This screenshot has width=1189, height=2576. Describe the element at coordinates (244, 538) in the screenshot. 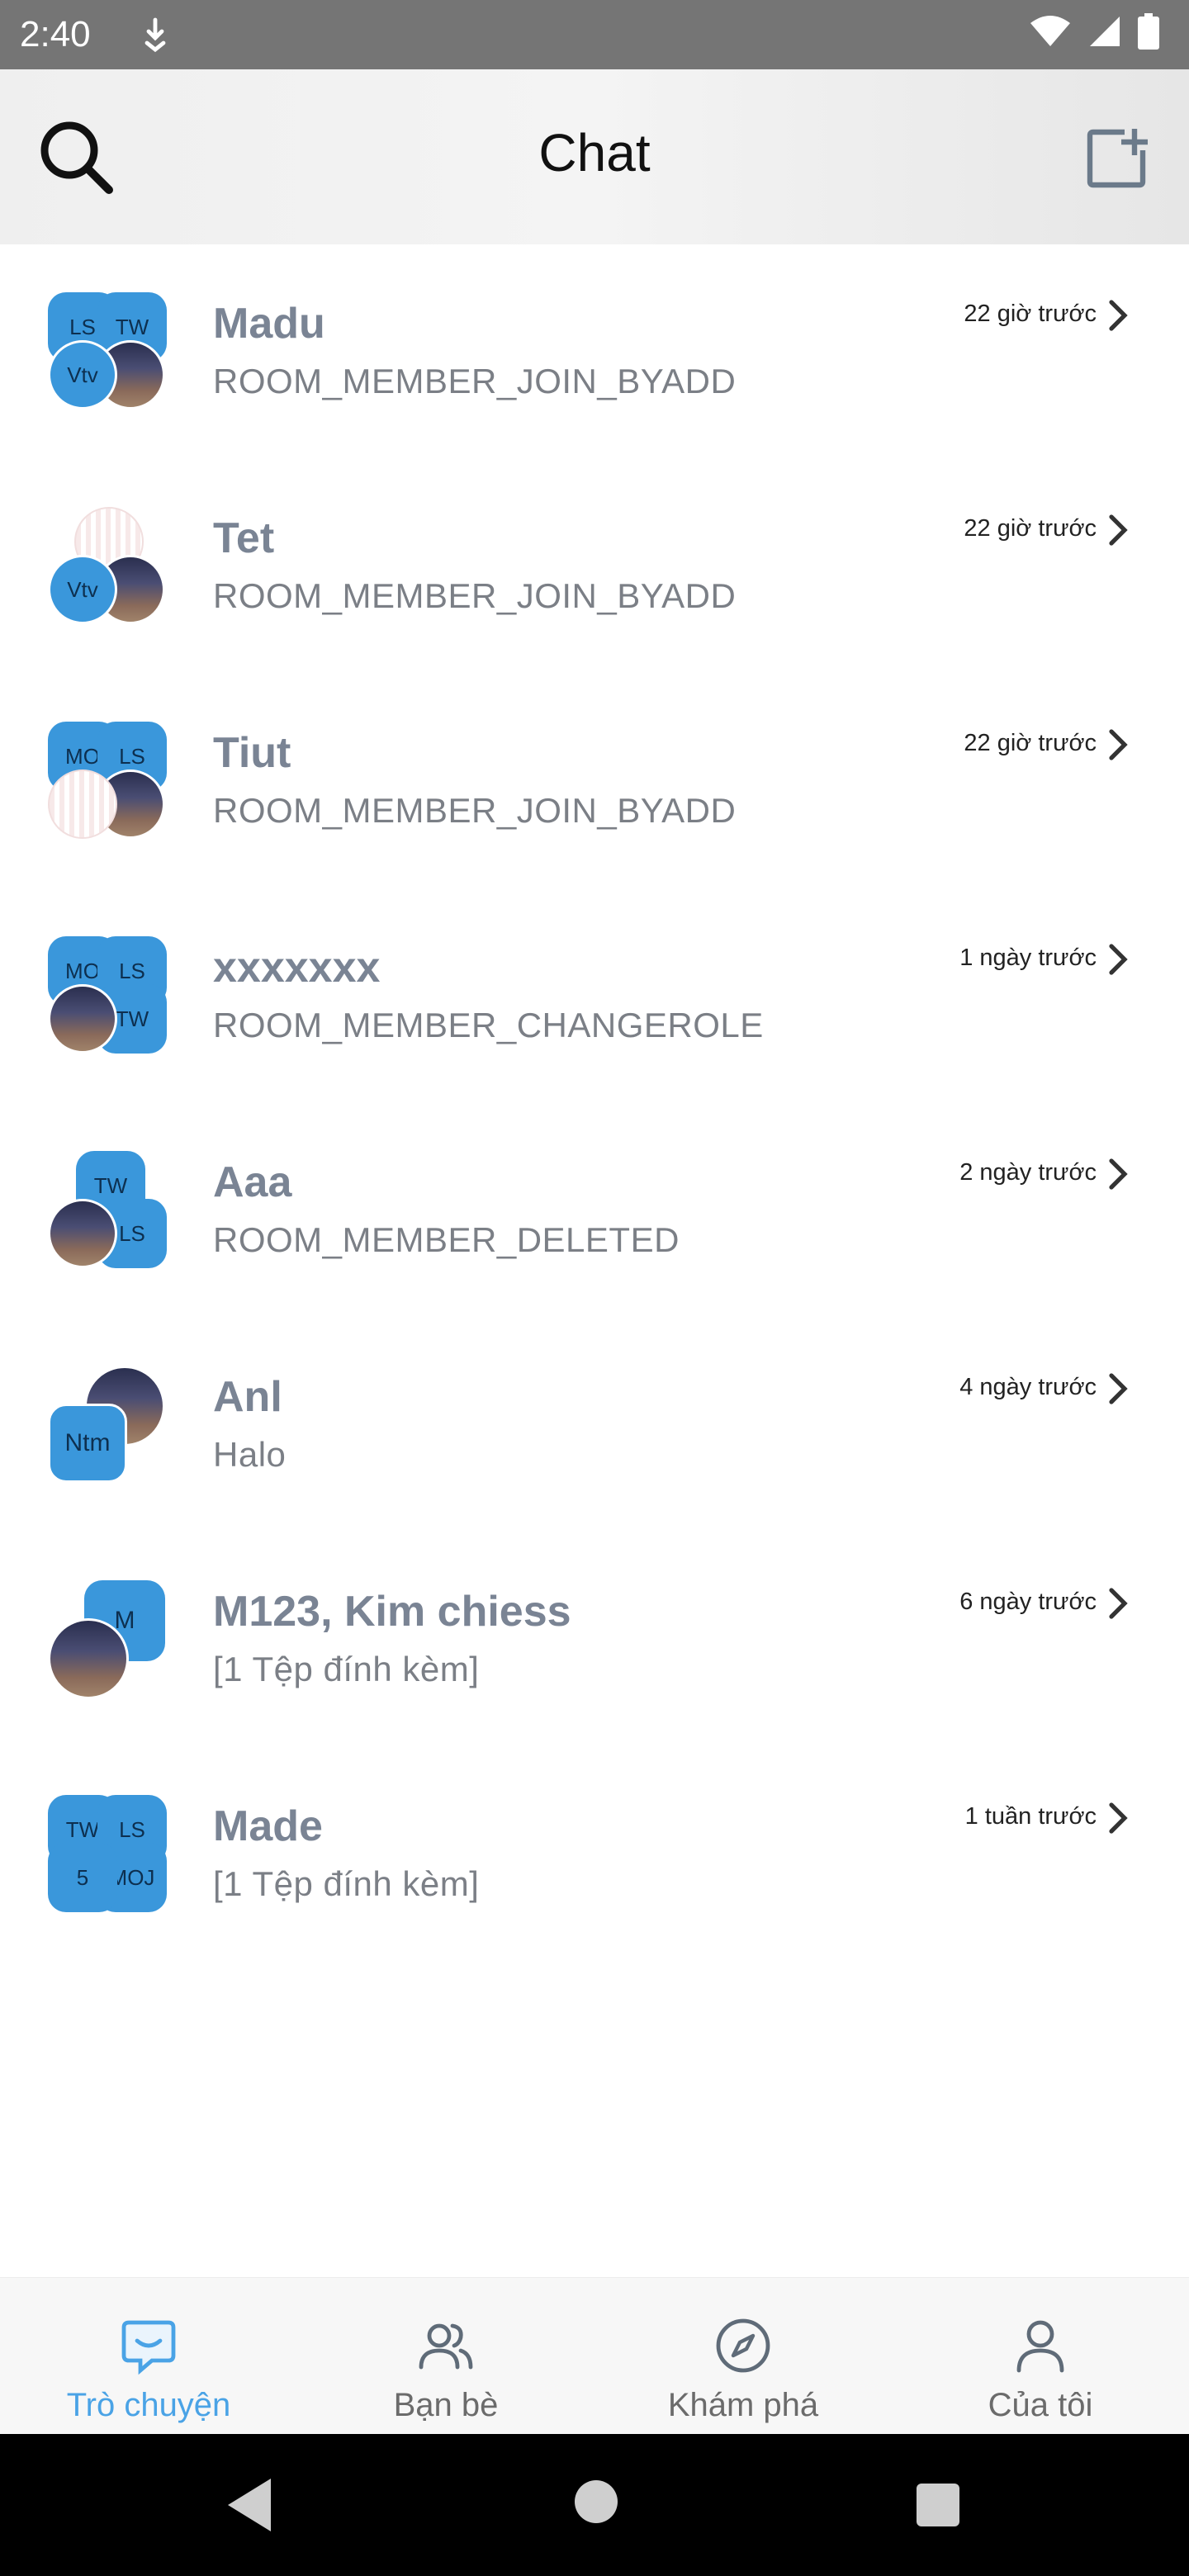

I see `chat-name: Tet` at that location.